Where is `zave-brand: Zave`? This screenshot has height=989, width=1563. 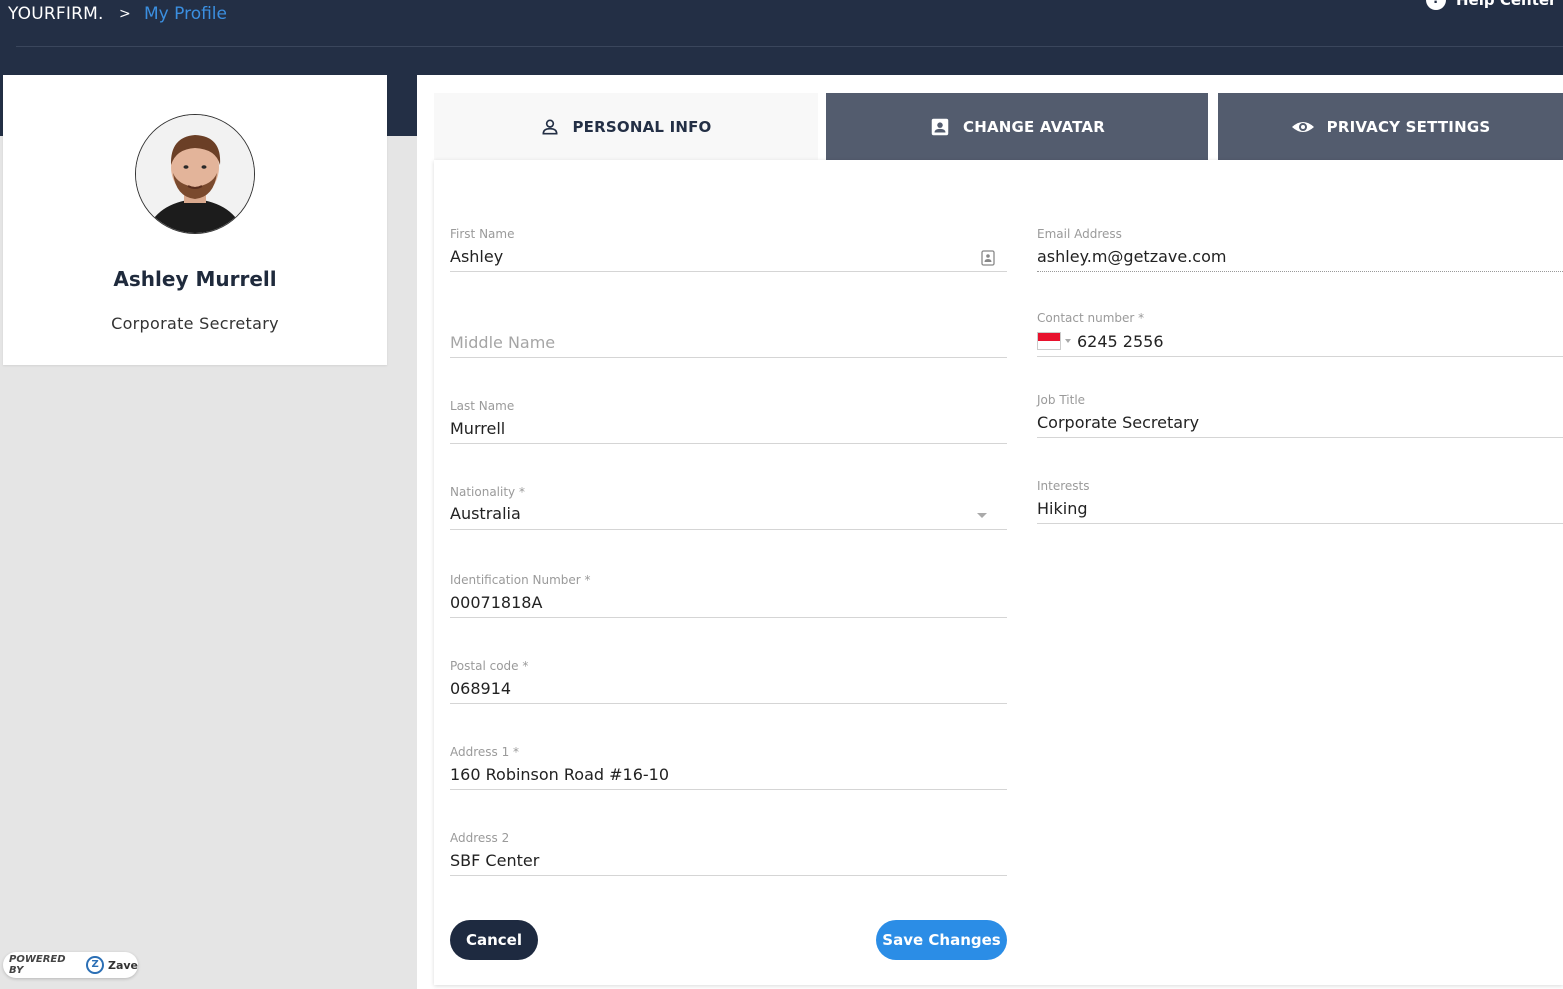 zave-brand: Zave is located at coordinates (122, 965).